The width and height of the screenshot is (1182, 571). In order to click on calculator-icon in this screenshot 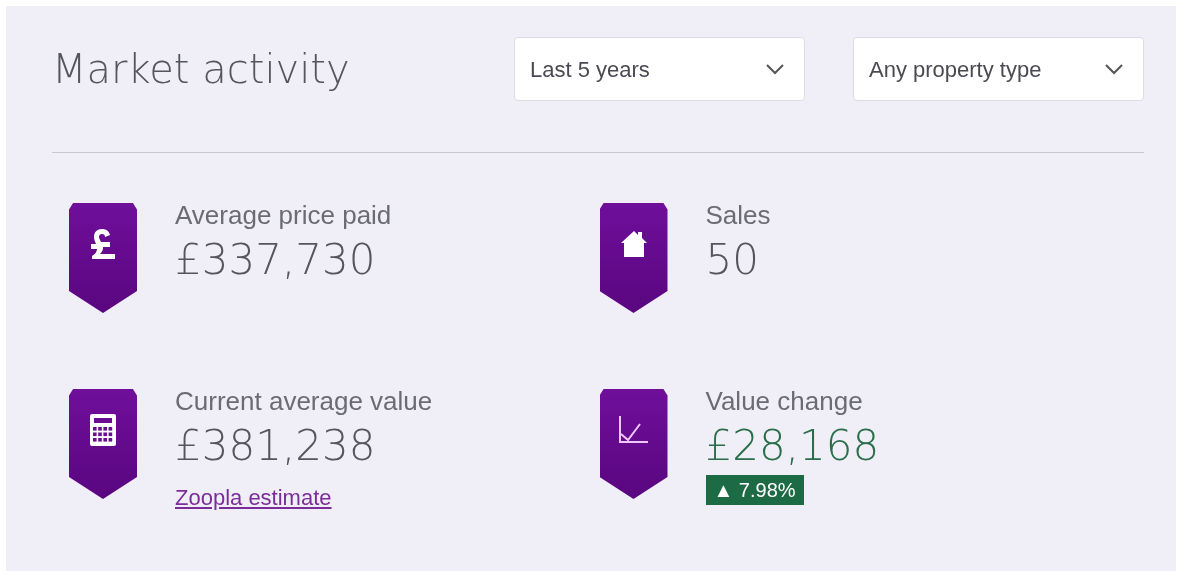, I will do `click(103, 430)`.